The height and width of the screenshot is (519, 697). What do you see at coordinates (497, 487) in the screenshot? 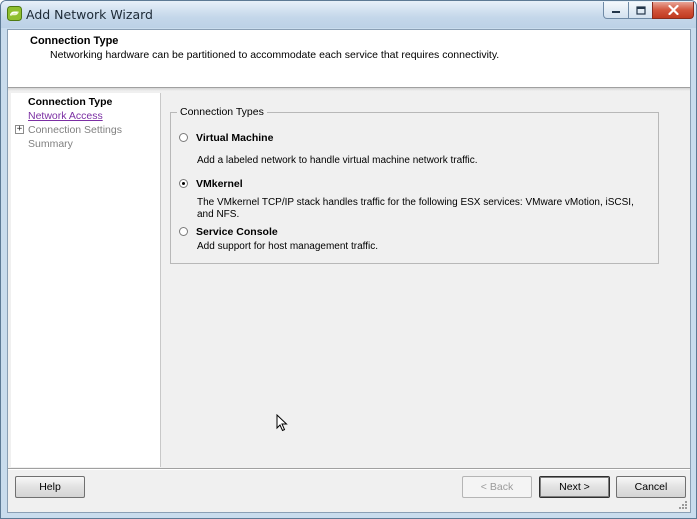
I see `back-button: < Back` at bounding box center [497, 487].